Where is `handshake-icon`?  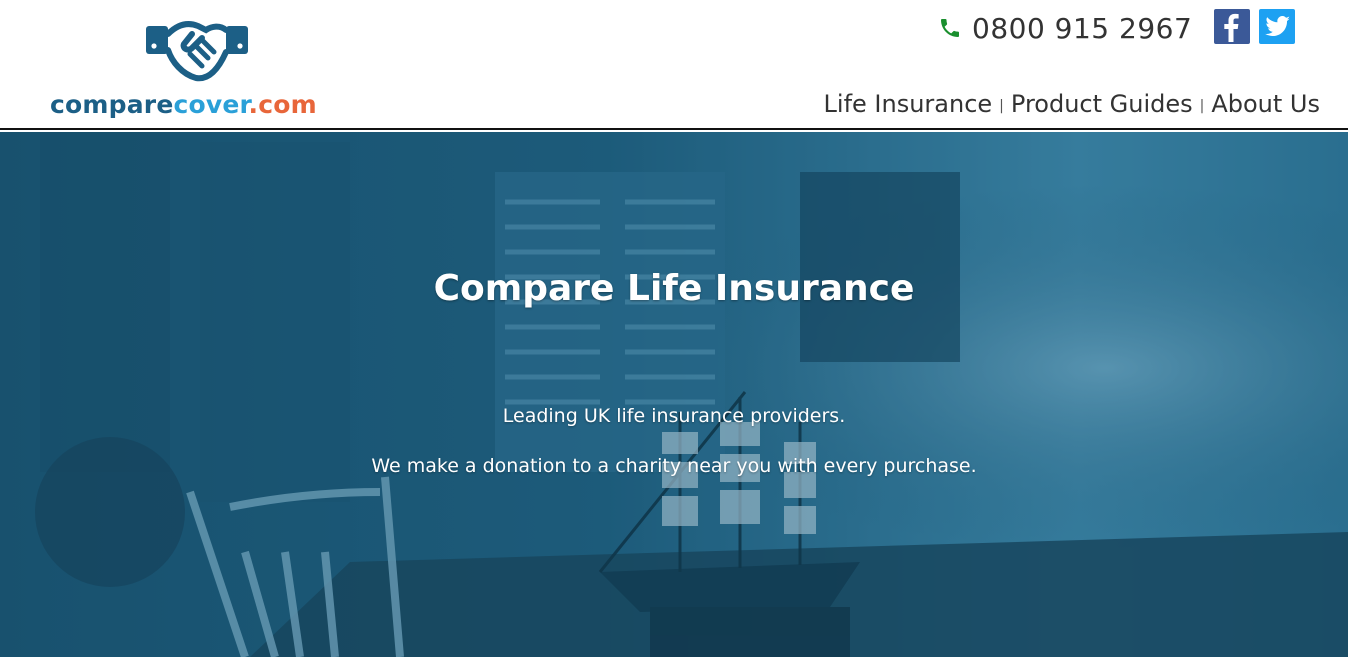
handshake-icon is located at coordinates (197, 51).